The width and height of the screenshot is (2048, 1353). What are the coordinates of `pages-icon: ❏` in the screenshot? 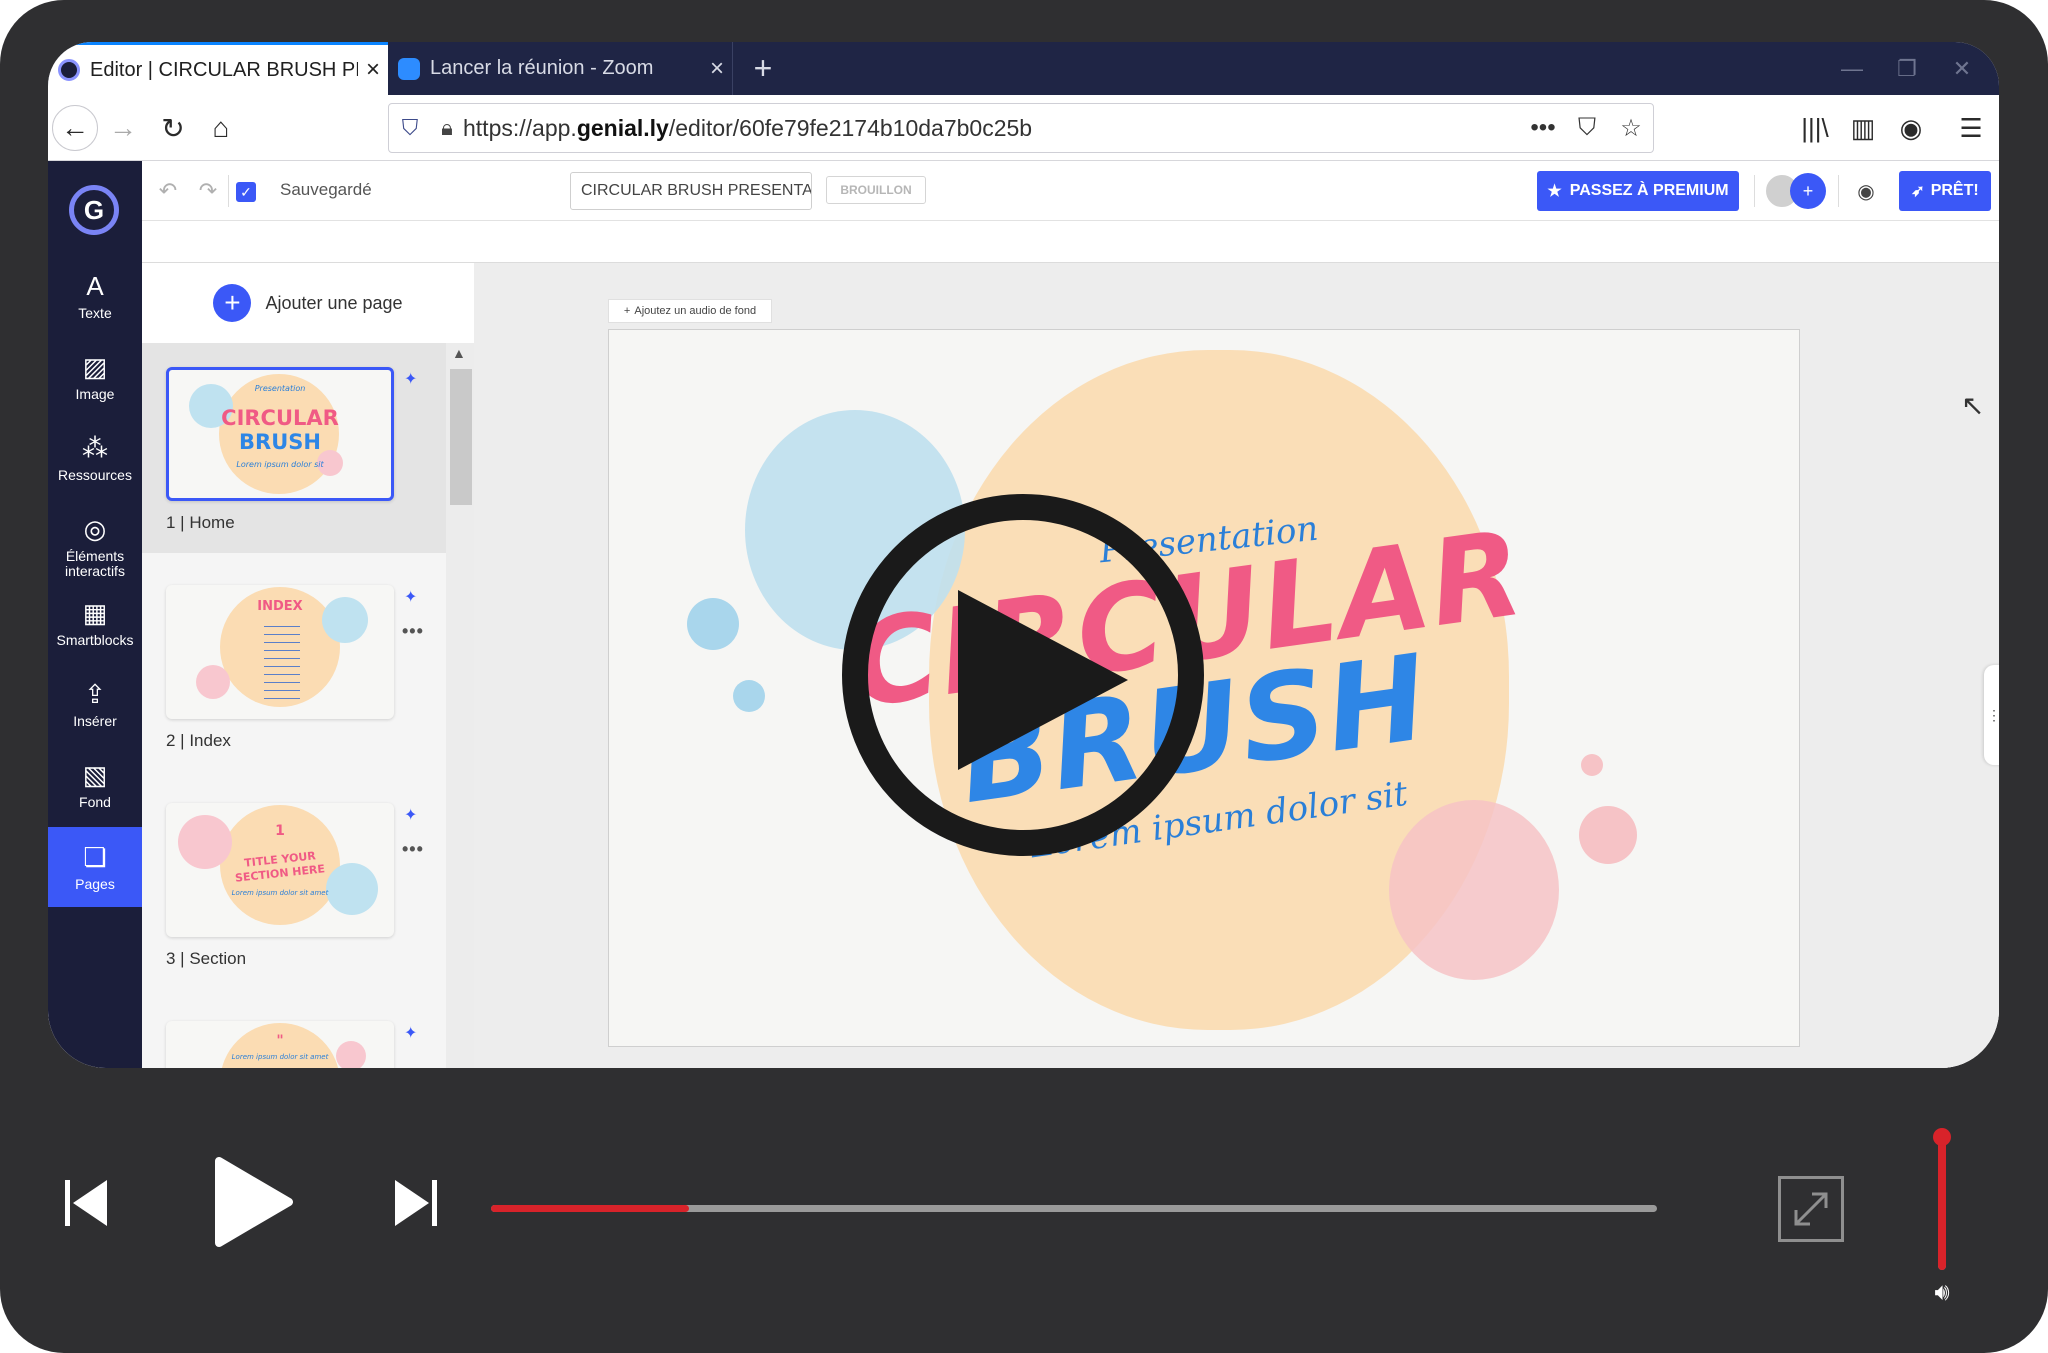 It's located at (95, 857).